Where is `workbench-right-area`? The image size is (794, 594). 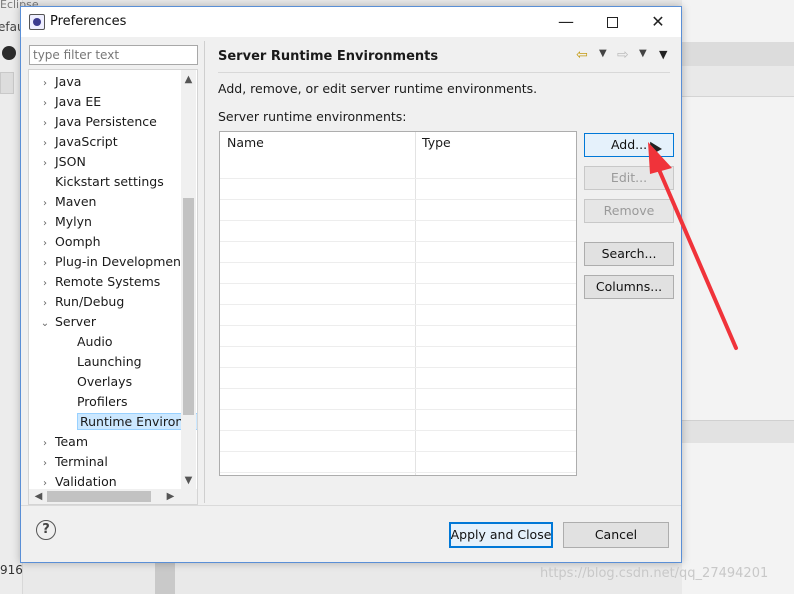
workbench-right-area is located at coordinates (738, 297).